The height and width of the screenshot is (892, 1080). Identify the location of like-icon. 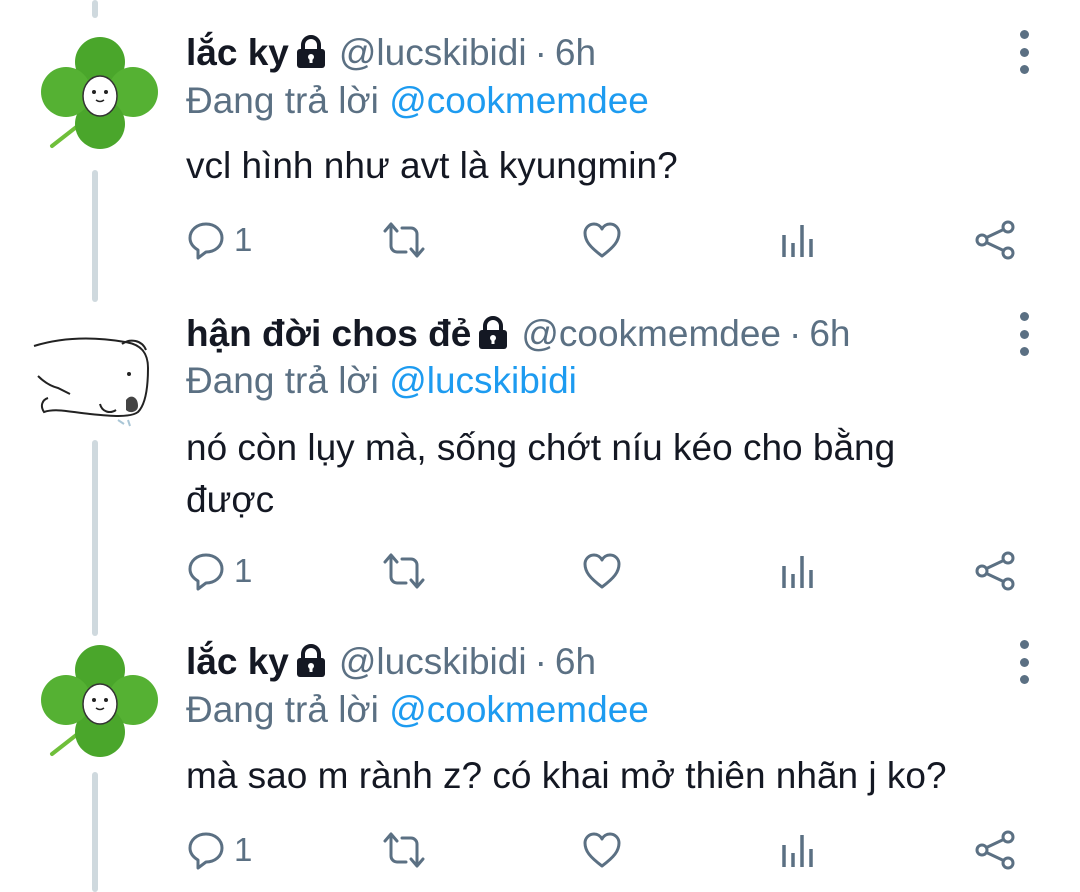
(602, 850).